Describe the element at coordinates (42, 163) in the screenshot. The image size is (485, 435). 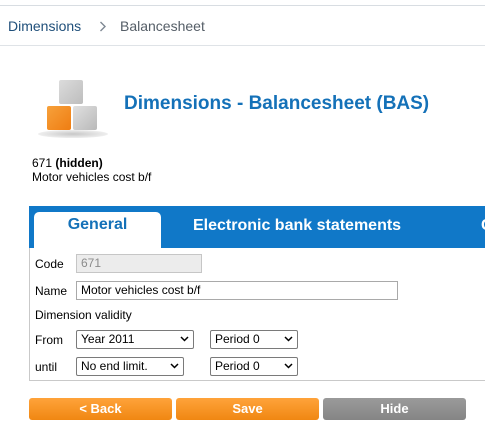
I see `record-code-value: 671` at that location.